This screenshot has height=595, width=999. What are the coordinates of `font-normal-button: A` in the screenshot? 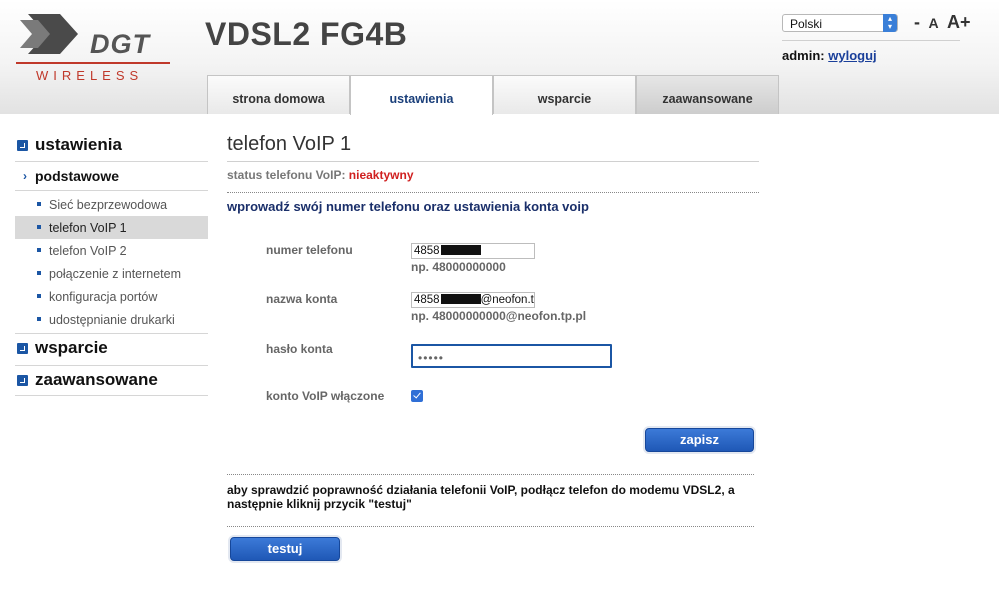 It's located at (933, 23).